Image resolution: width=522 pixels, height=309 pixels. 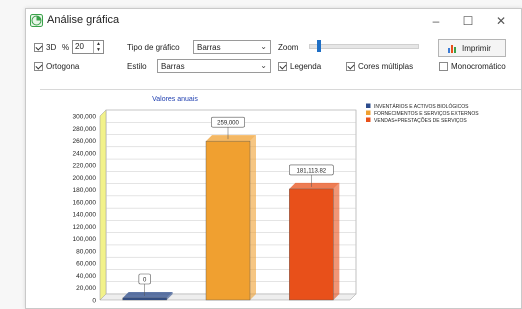 What do you see at coordinates (86, 276) in the screenshot?
I see `y-tick-label: 40,000` at bounding box center [86, 276].